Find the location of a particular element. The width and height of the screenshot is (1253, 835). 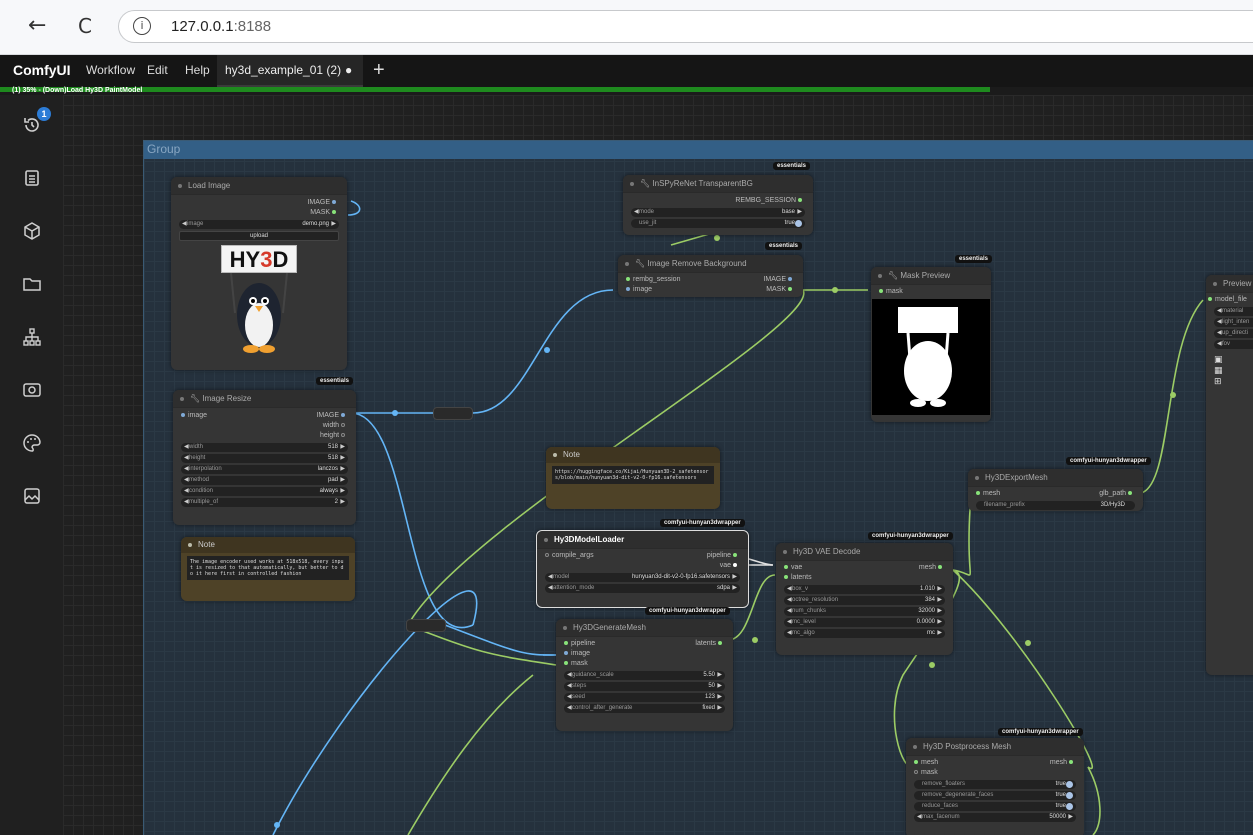

node-title: Load Image is located at coordinates (259, 186).